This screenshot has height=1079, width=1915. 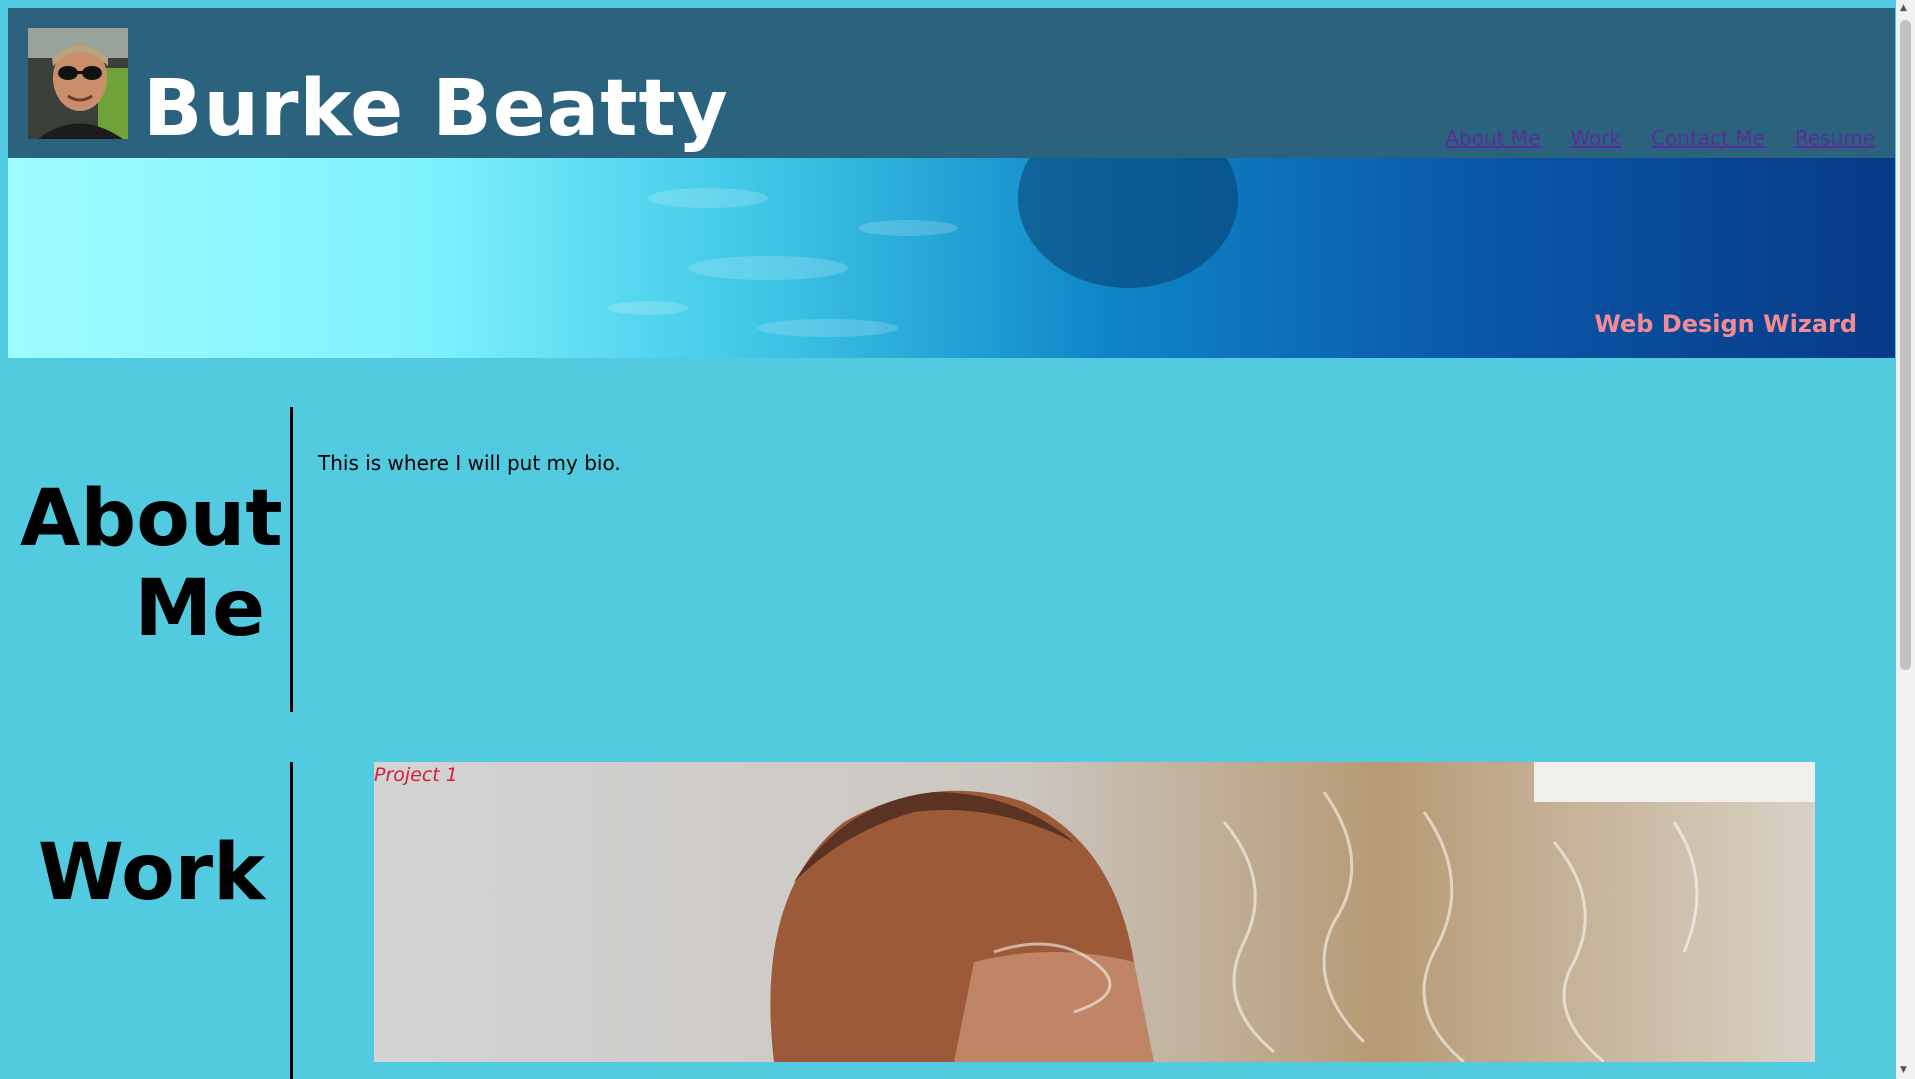 I want to click on main-nav: About Me Work Contact Me Resume, so click(x=1660, y=138).